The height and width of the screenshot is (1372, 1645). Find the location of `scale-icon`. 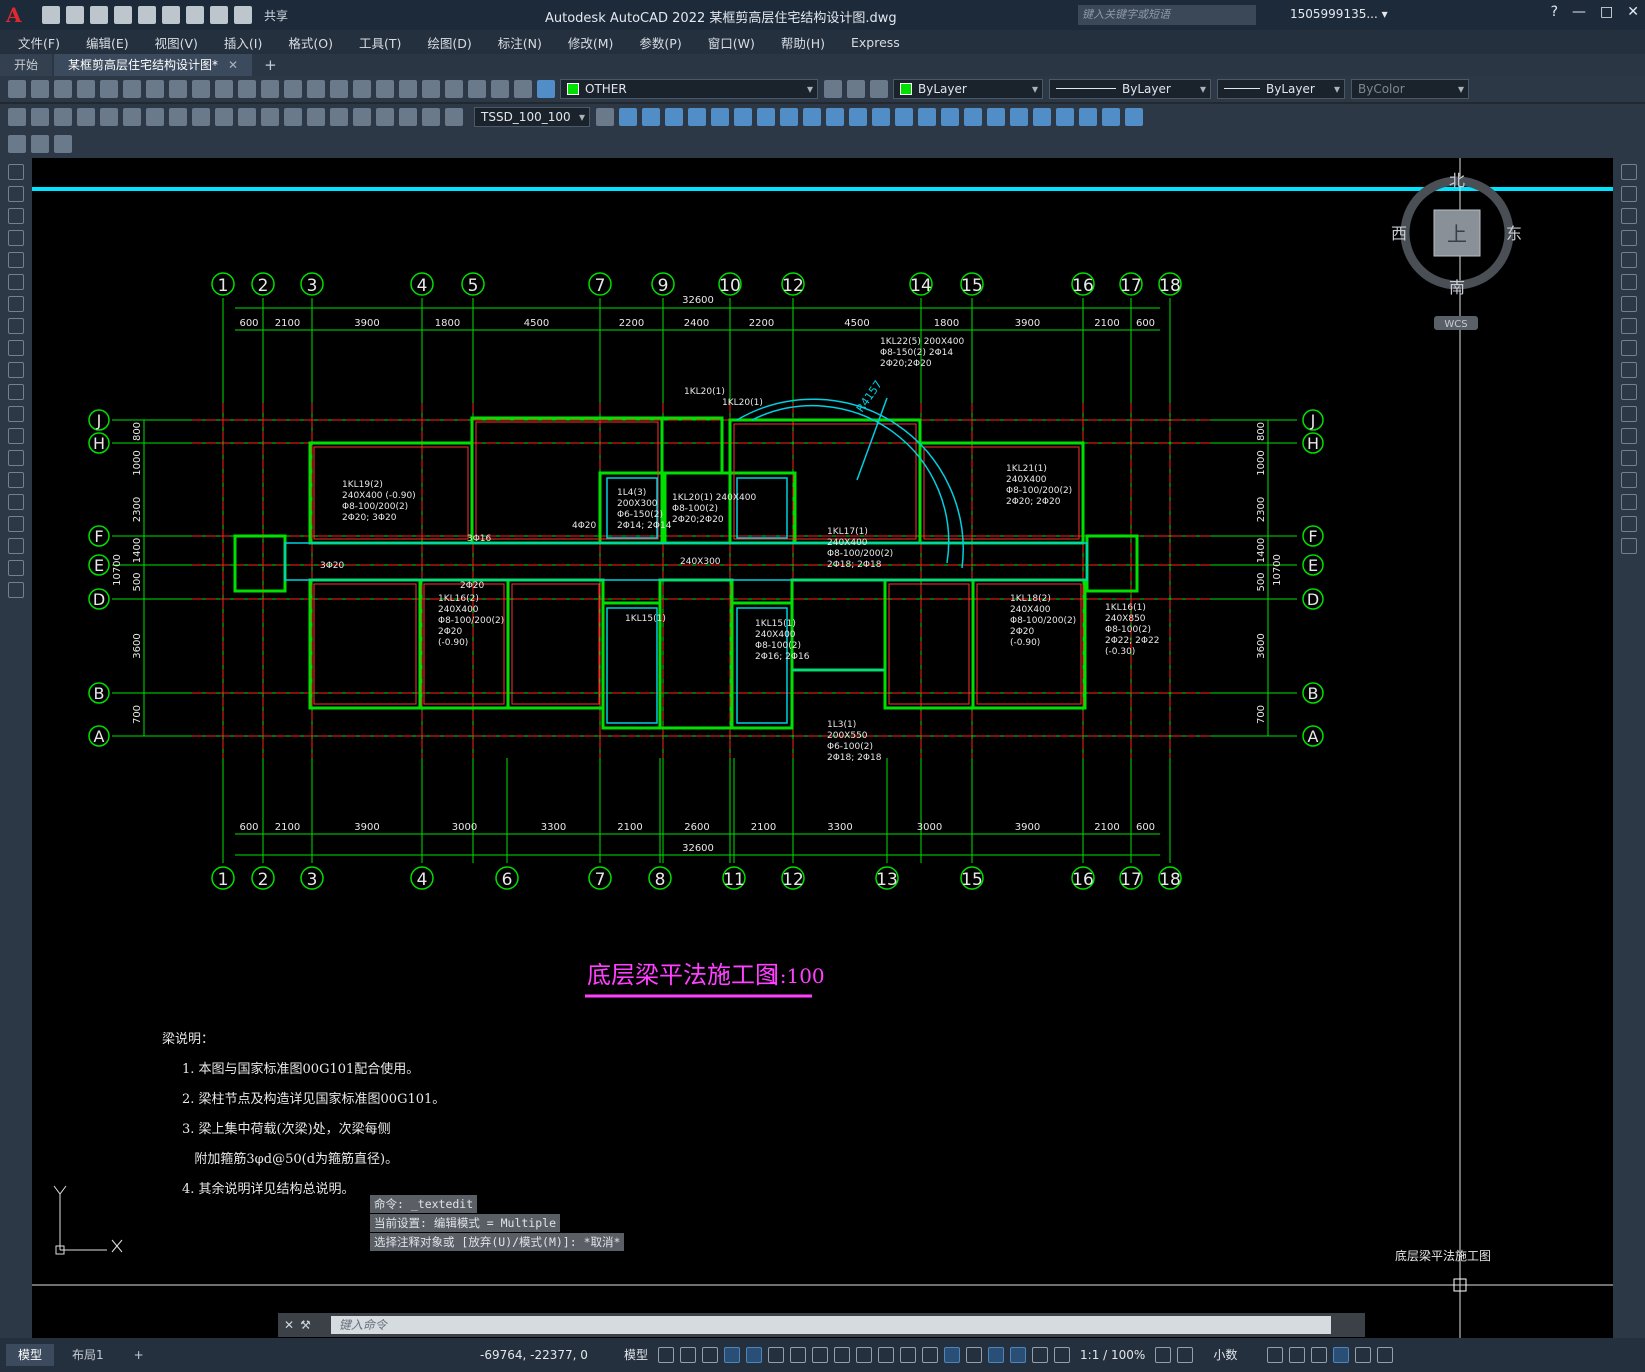

scale-icon is located at coordinates (1629, 326).